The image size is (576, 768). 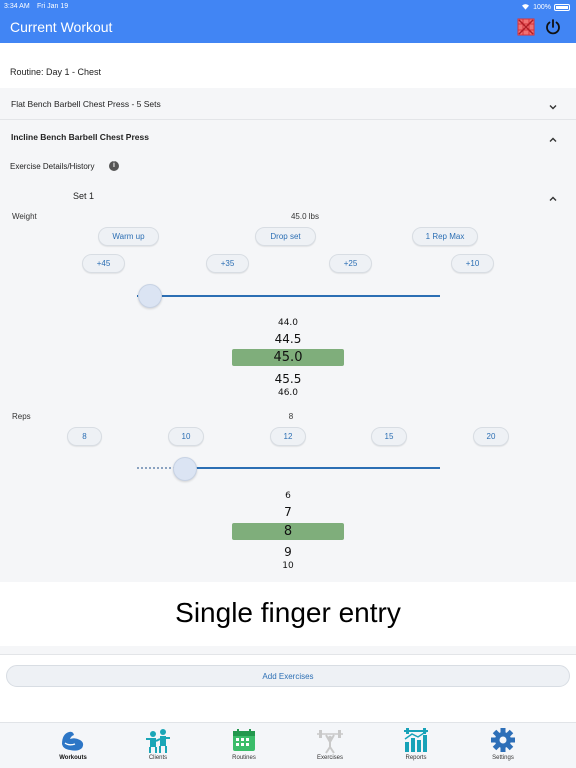 I want to click on weight-value: 45.0 lbs, so click(x=305, y=216).